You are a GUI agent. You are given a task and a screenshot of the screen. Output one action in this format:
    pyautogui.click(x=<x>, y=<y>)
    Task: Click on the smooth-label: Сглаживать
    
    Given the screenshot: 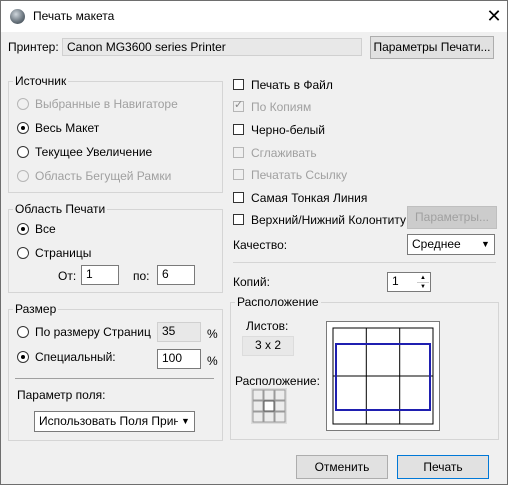 What is the action you would take?
    pyautogui.click(x=284, y=153)
    